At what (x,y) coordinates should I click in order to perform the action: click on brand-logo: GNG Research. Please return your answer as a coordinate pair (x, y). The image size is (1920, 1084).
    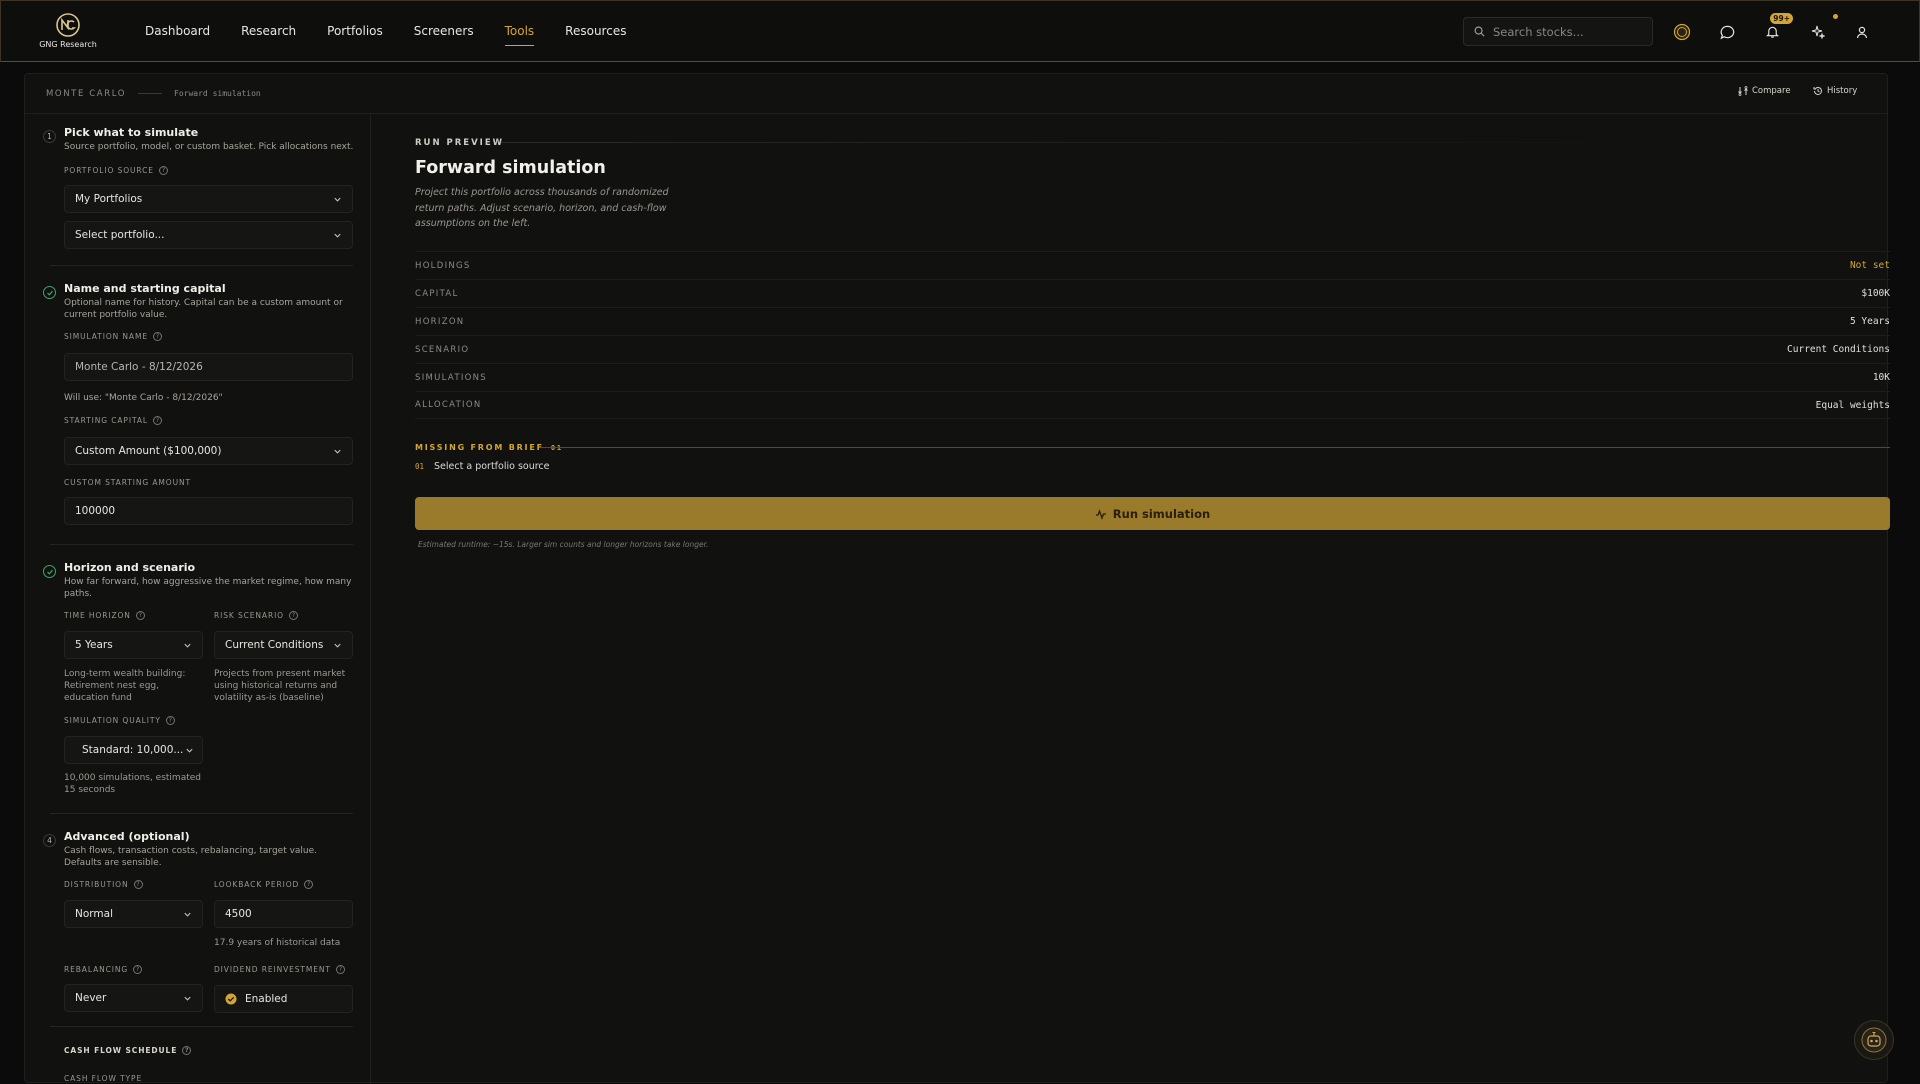
    Looking at the image, I should click on (68, 32).